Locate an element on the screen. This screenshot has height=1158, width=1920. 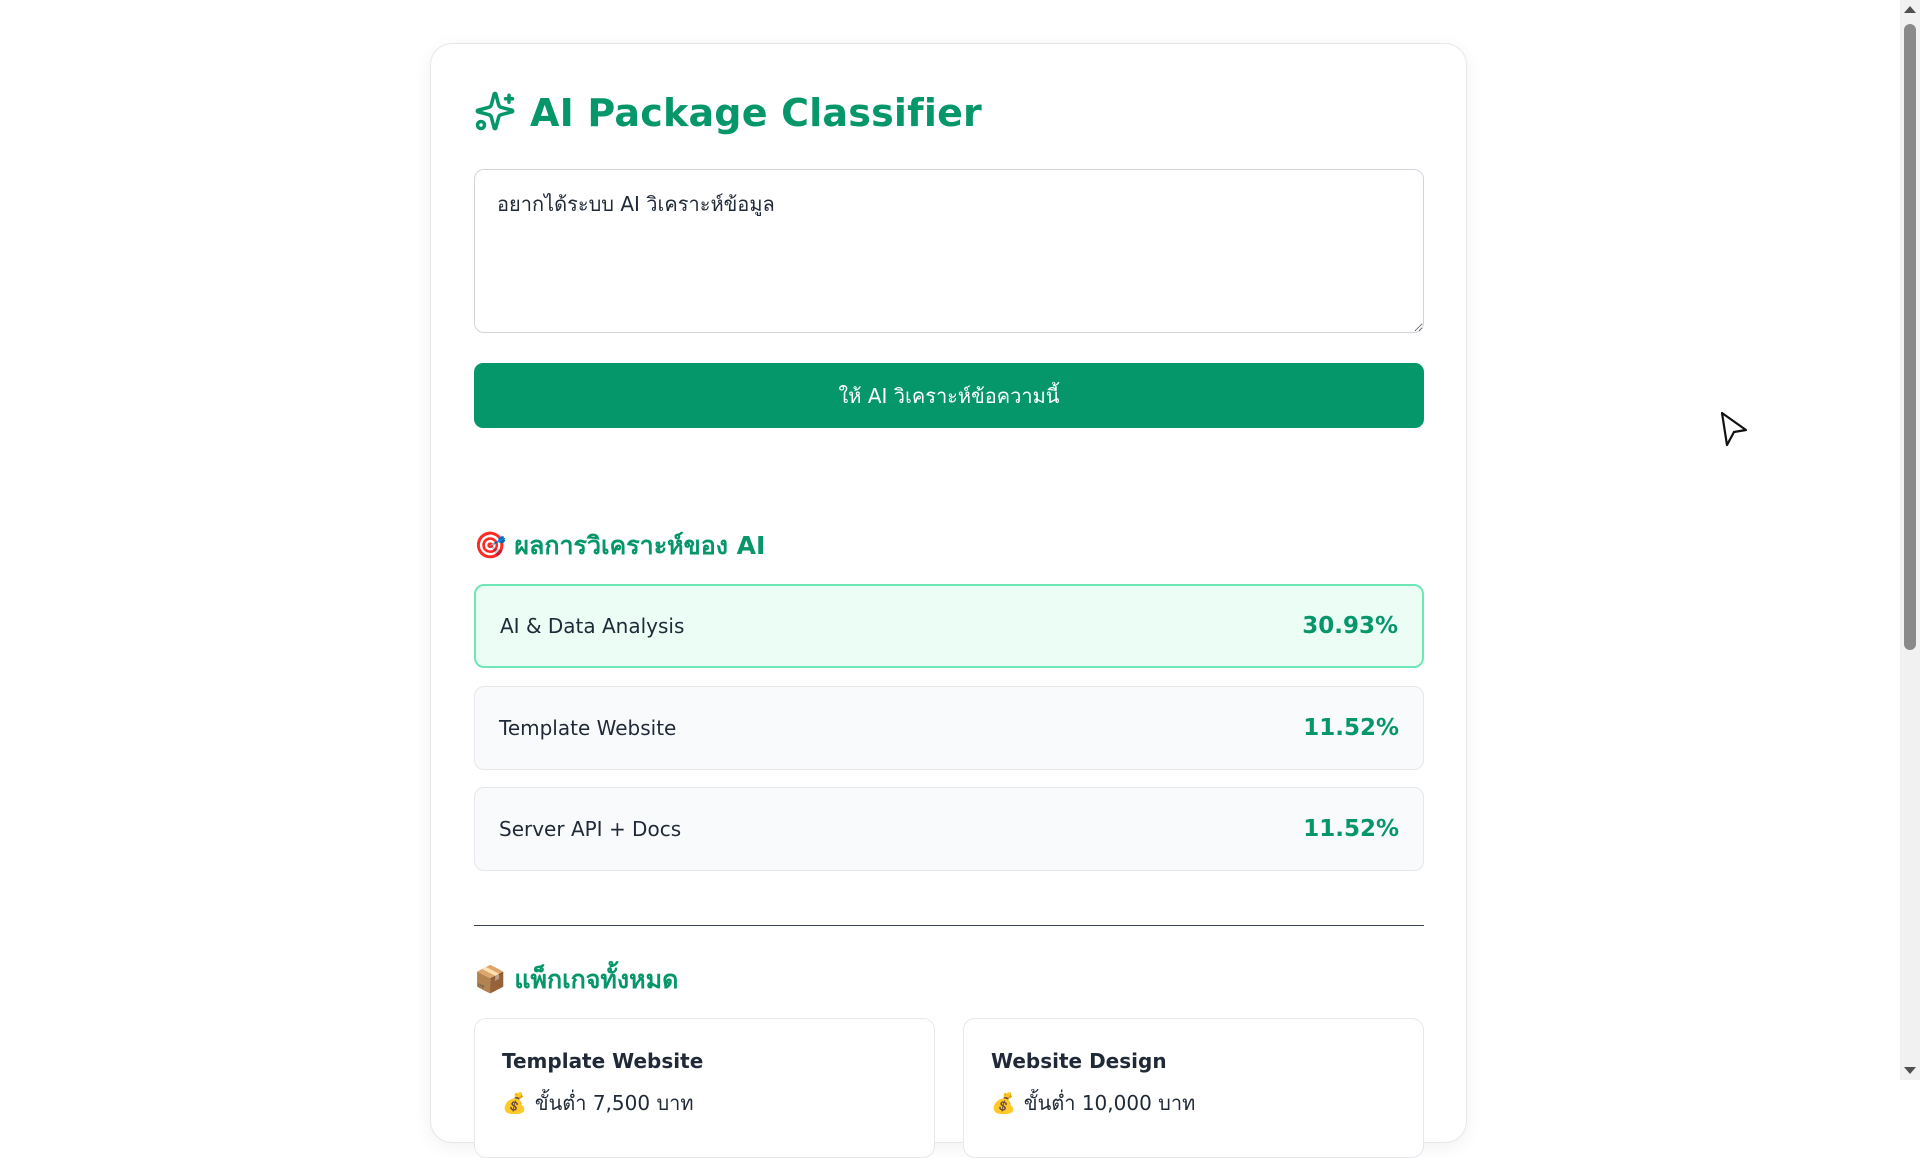
package-card: Website Design 💰 ขั้นต่ำ 10,000 บาท is located at coordinates (1193, 1088).